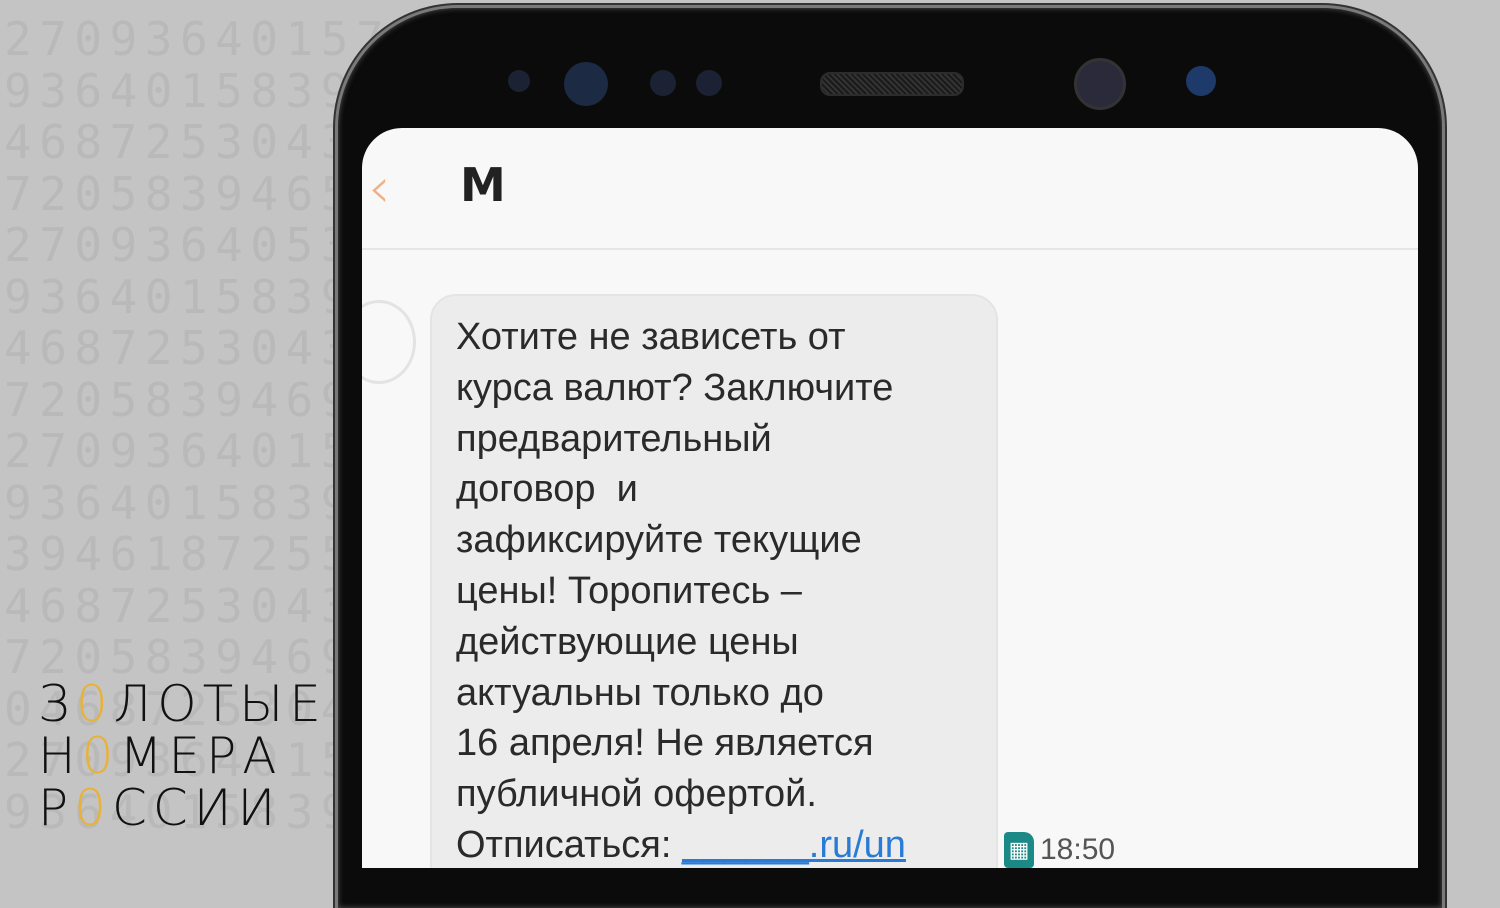  I want to click on message-line: Хотите не зависеть от, so click(651, 337).